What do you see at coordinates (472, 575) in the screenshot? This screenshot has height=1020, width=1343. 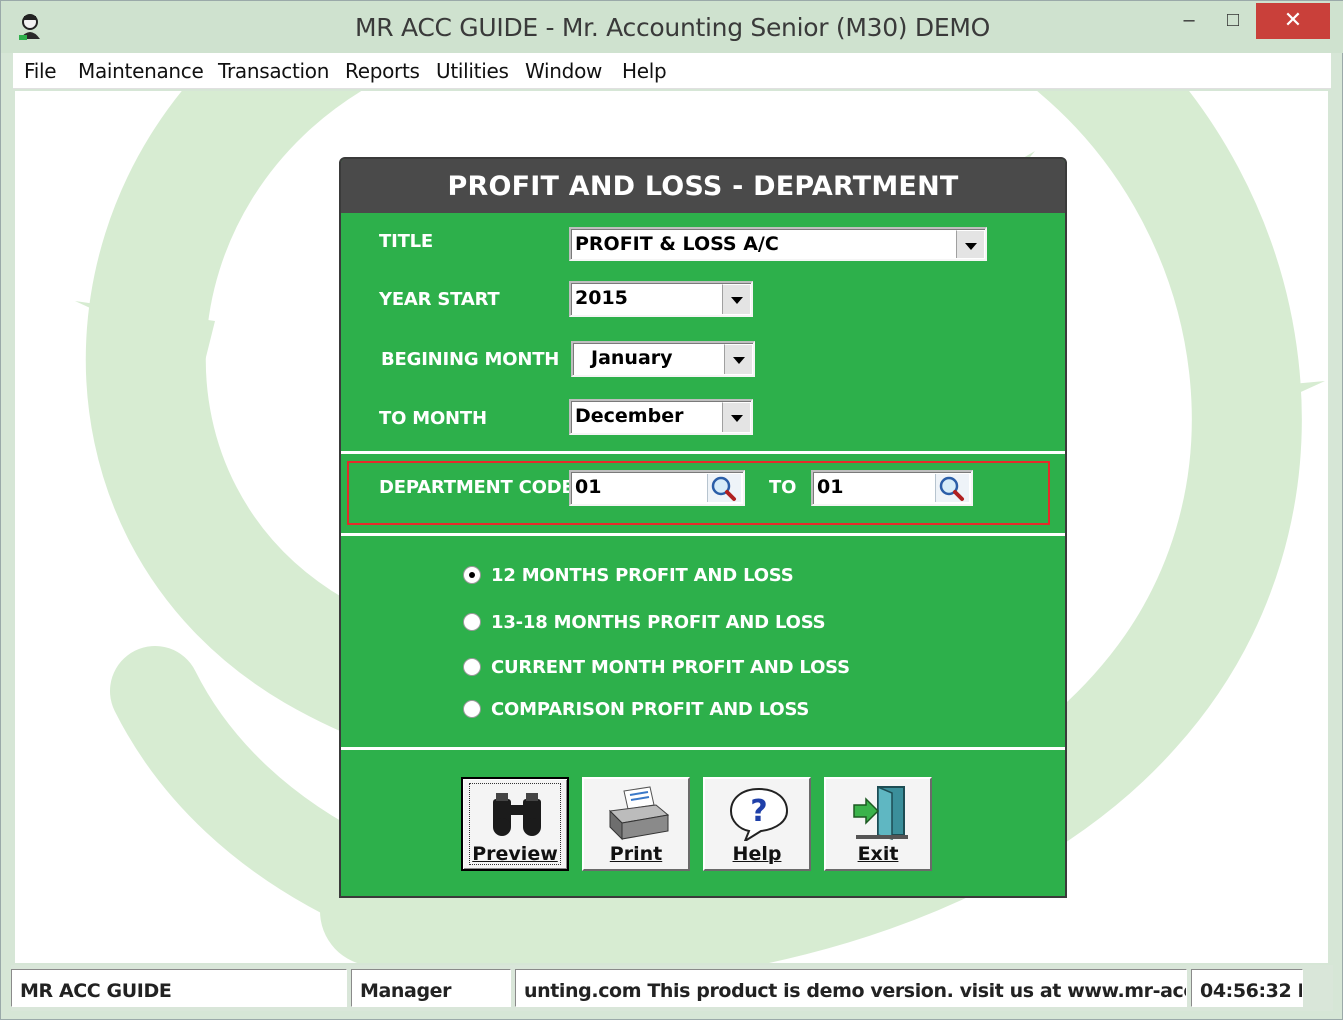 I see `radio-checked-icon` at bounding box center [472, 575].